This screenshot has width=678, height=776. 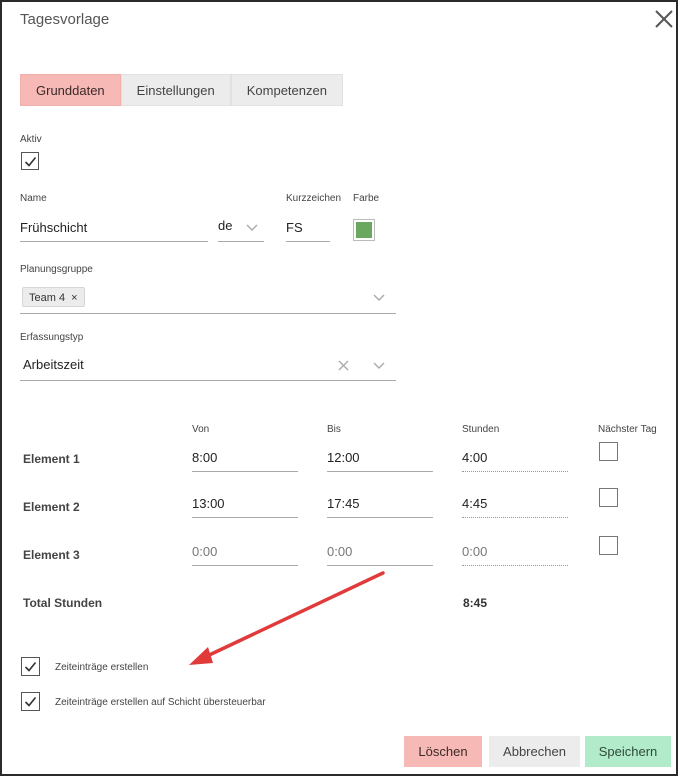 What do you see at coordinates (534, 751) in the screenshot?
I see `abbrechen-button: Abbrechen` at bounding box center [534, 751].